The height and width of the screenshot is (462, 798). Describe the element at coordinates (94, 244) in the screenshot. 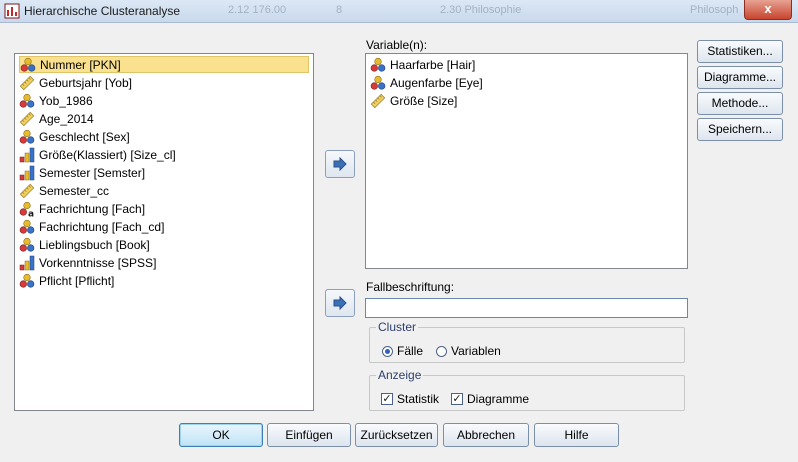

I see `list-item-label: Lieblingsbuch [Book]` at that location.